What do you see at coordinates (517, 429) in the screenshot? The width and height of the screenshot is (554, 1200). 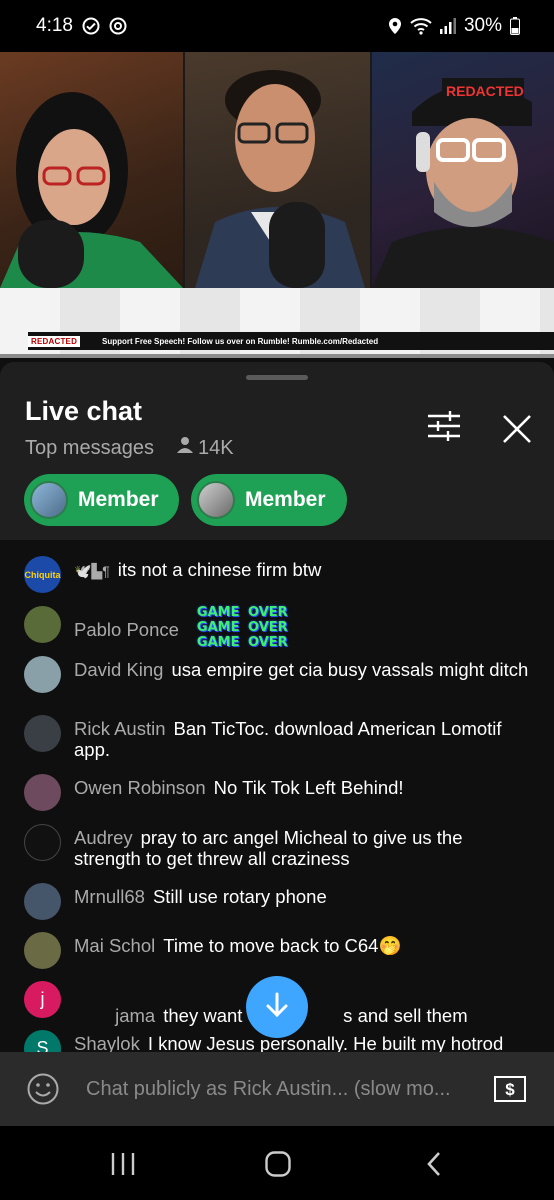 I see `close-icon` at bounding box center [517, 429].